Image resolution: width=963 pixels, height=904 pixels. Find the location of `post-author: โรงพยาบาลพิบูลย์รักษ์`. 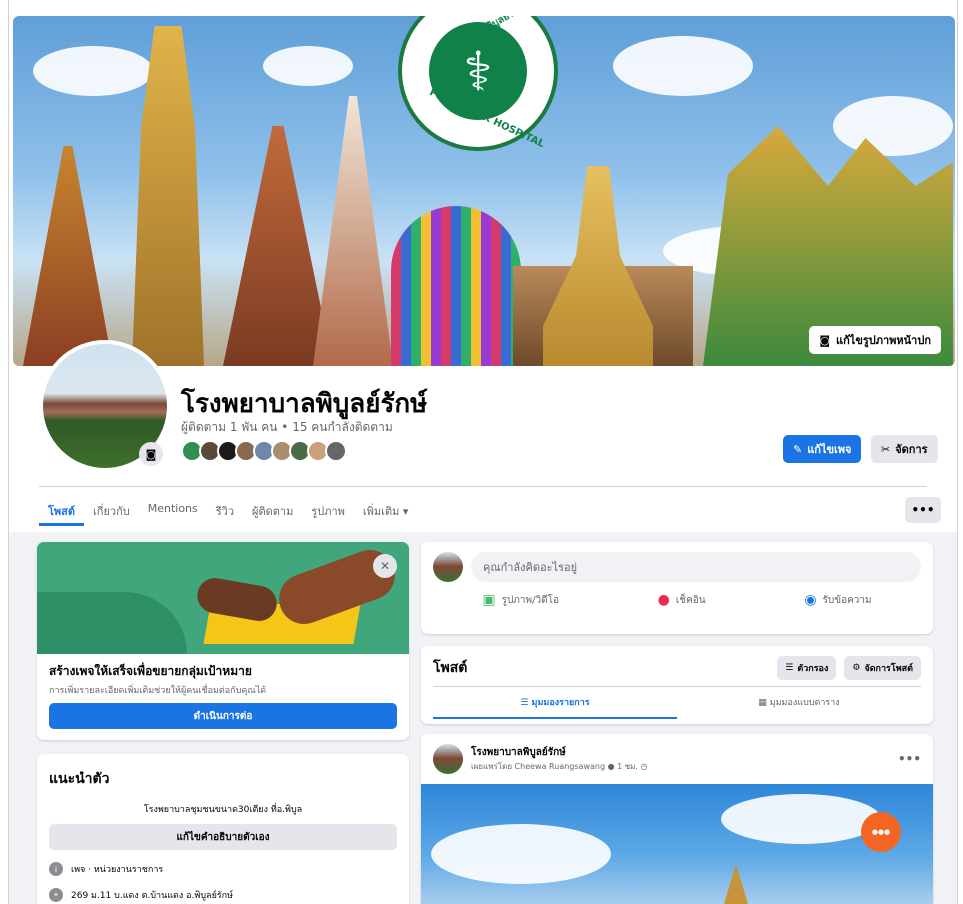

post-author: โรงพยาบาลพิบูลย์รักษ์ is located at coordinates (559, 752).